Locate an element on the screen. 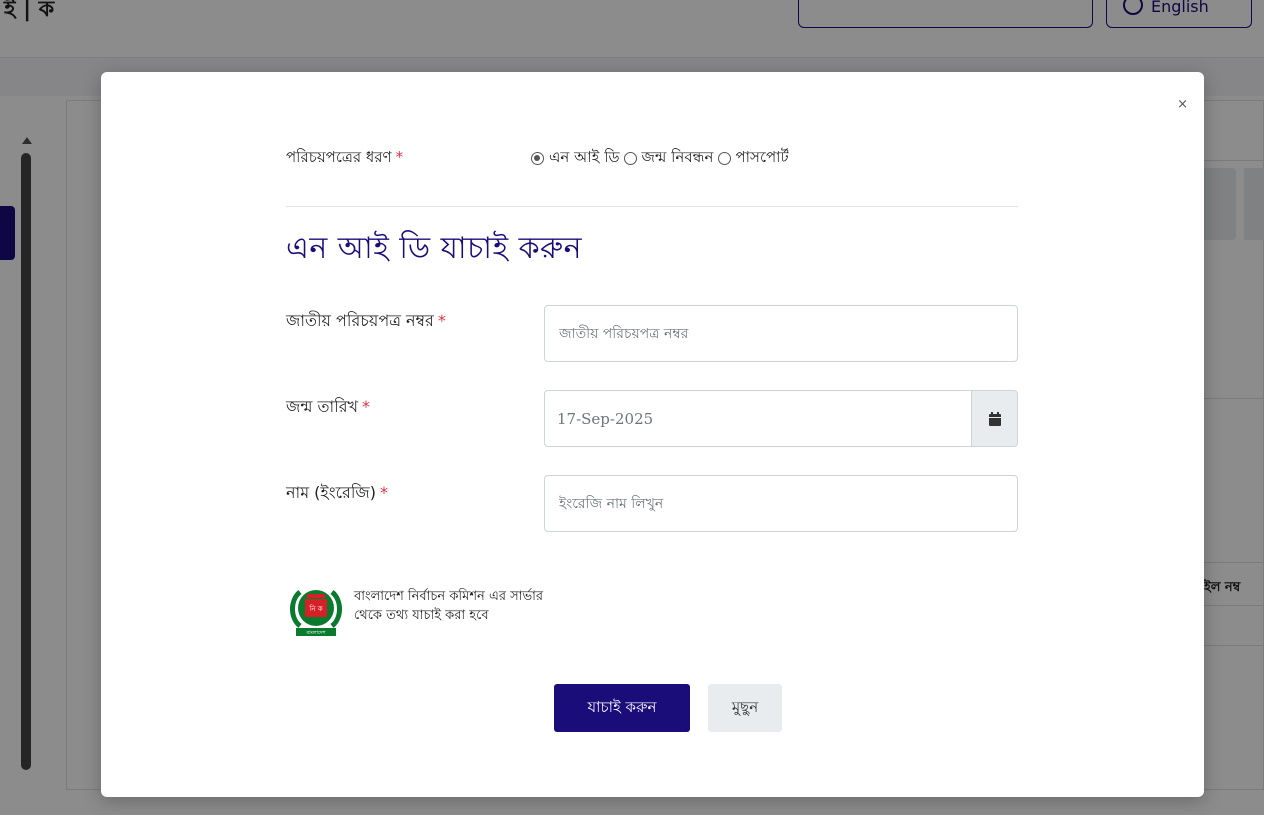  id-type-label: পরিচয়পত্রের ধরণ * is located at coordinates (408, 158).